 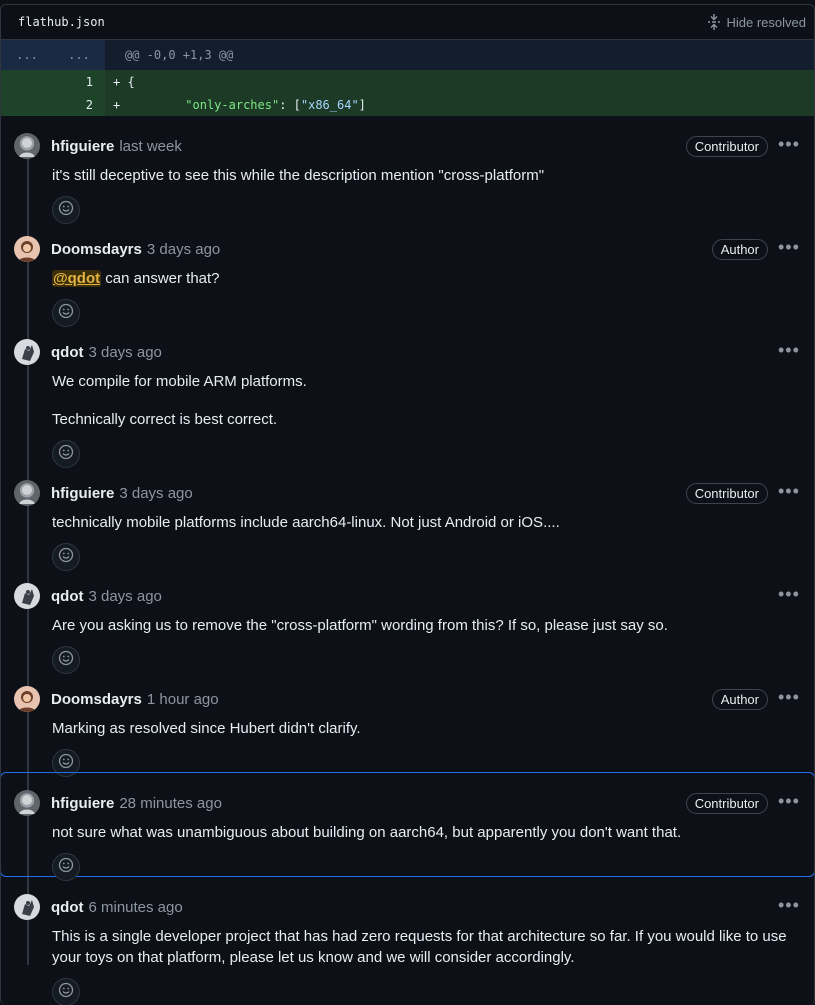 I want to click on diff-line: 1 + {, so click(x=407, y=81).